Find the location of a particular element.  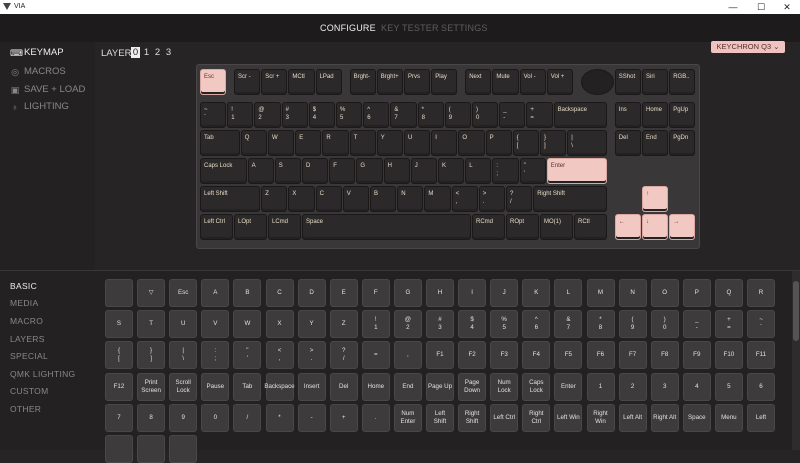

keycode-button: ▽ is located at coordinates (151, 293).